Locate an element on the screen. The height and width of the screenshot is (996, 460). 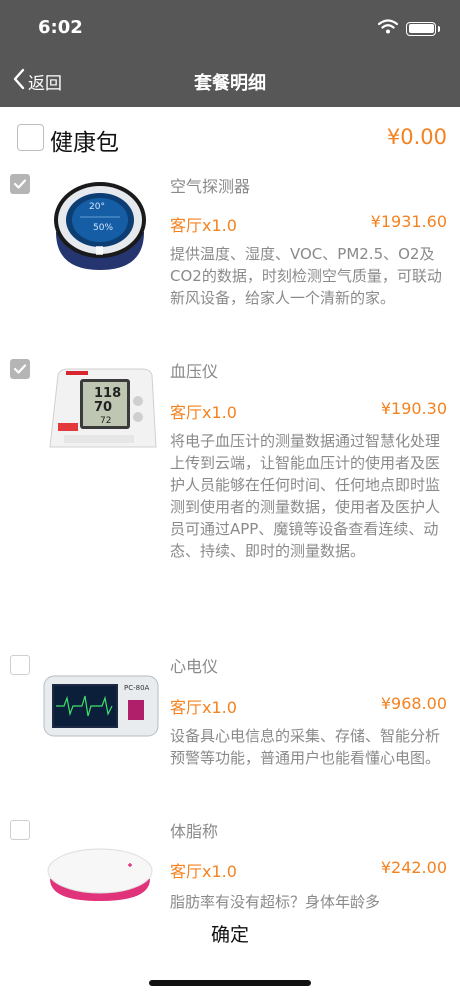
svg-text: 20° is located at coordinates (97, 207).